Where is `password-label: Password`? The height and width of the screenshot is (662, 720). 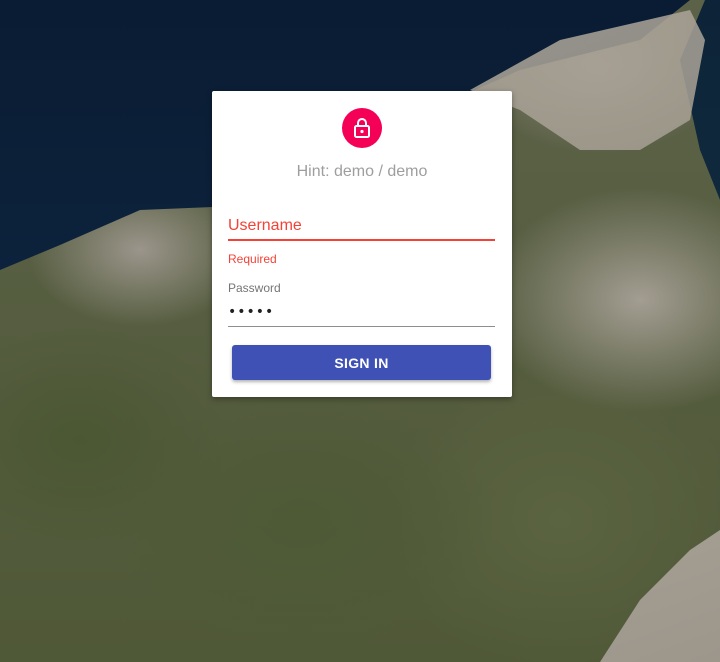
password-label: Password is located at coordinates (254, 288).